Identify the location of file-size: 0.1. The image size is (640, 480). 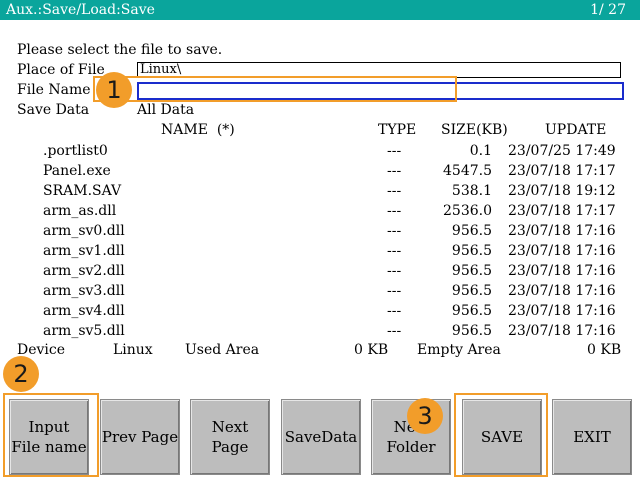
(480, 151).